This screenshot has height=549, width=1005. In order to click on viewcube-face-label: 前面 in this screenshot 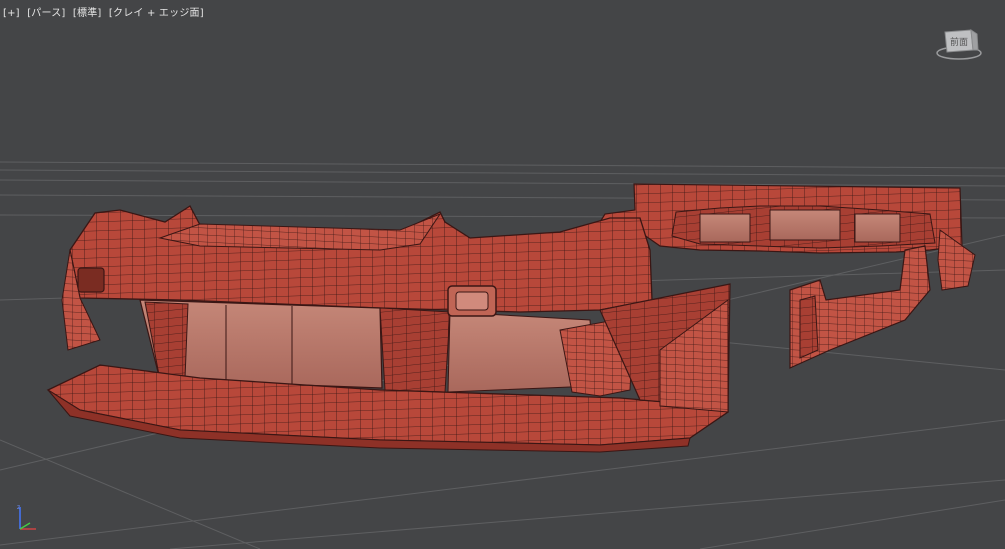, I will do `click(959, 42)`.